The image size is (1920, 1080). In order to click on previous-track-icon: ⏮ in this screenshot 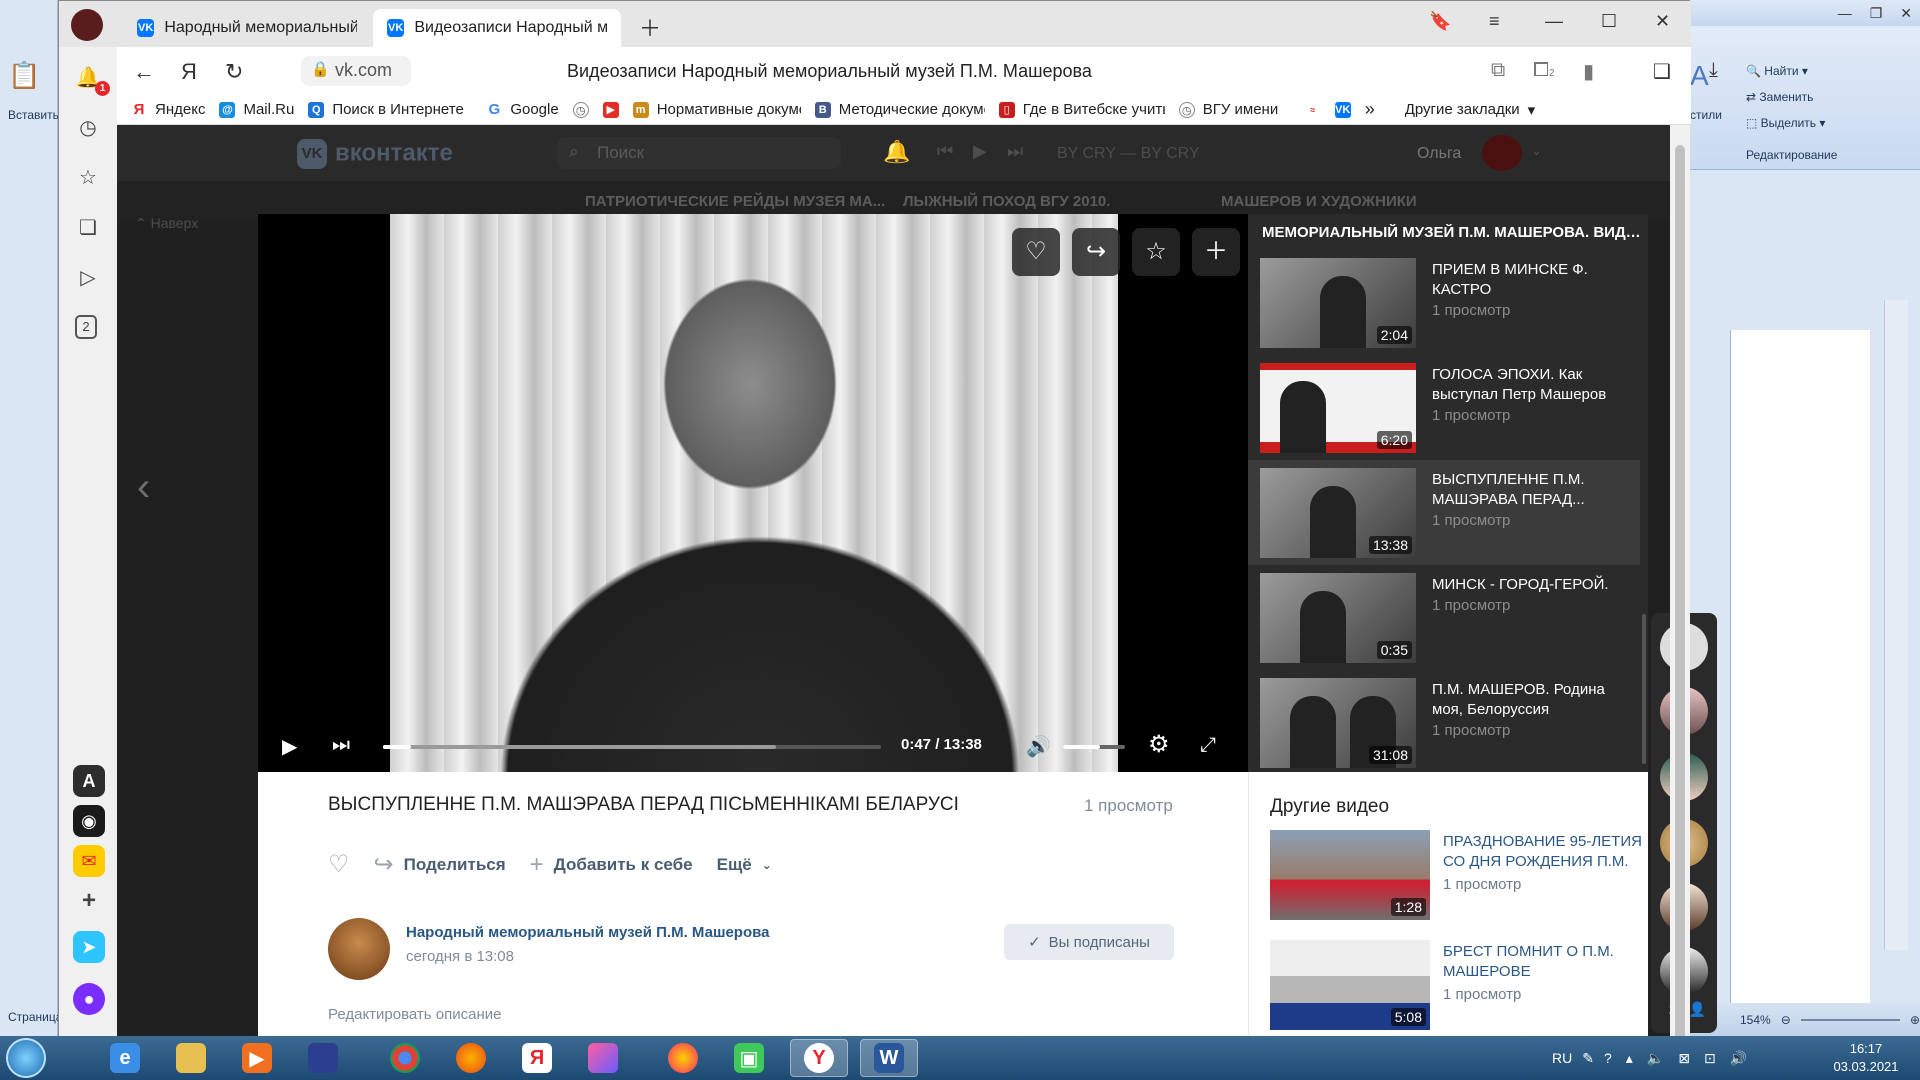, I will do `click(945, 151)`.